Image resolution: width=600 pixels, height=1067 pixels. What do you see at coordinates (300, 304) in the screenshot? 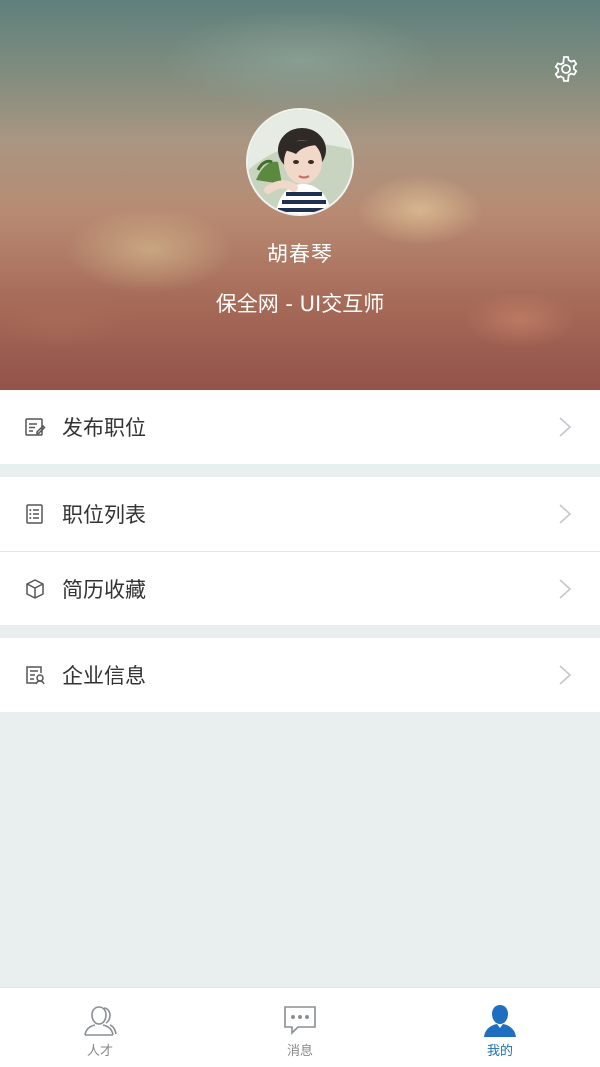
I see `profile-subtitle: 保全网 - UI交互师` at bounding box center [300, 304].